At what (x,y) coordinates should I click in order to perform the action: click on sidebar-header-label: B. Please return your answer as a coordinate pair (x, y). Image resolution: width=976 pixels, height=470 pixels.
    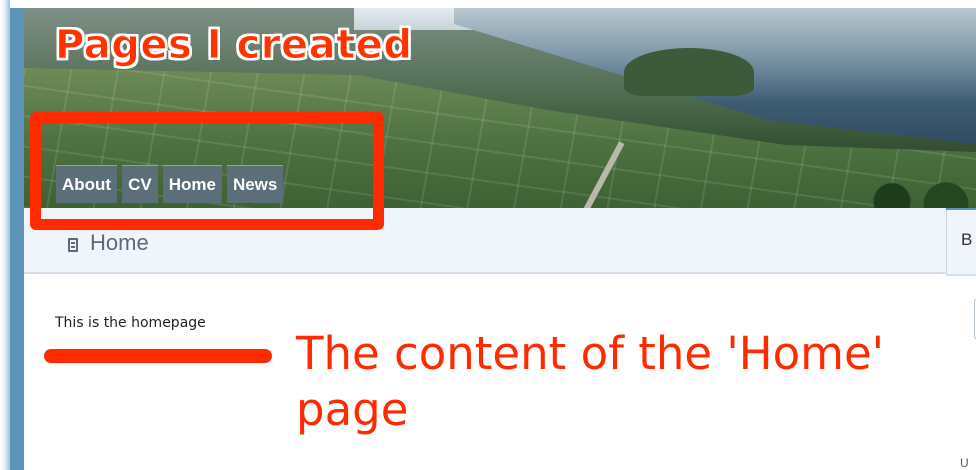
    Looking at the image, I should click on (967, 239).